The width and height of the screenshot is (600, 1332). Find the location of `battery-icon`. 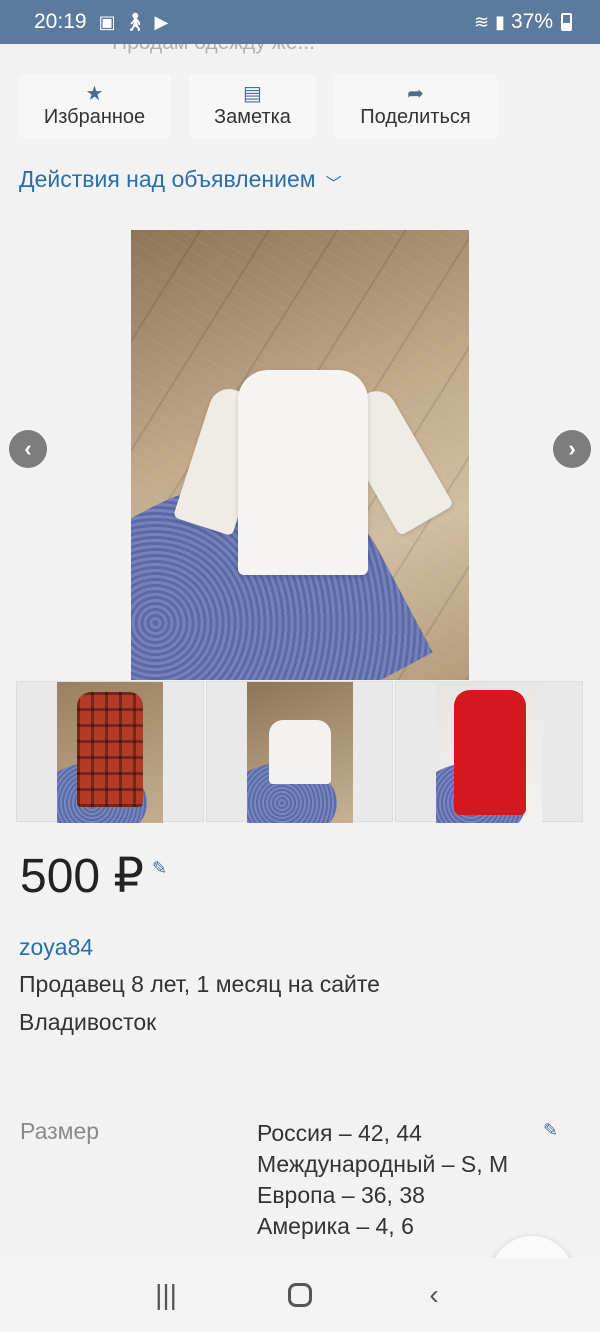

battery-icon is located at coordinates (566, 22).